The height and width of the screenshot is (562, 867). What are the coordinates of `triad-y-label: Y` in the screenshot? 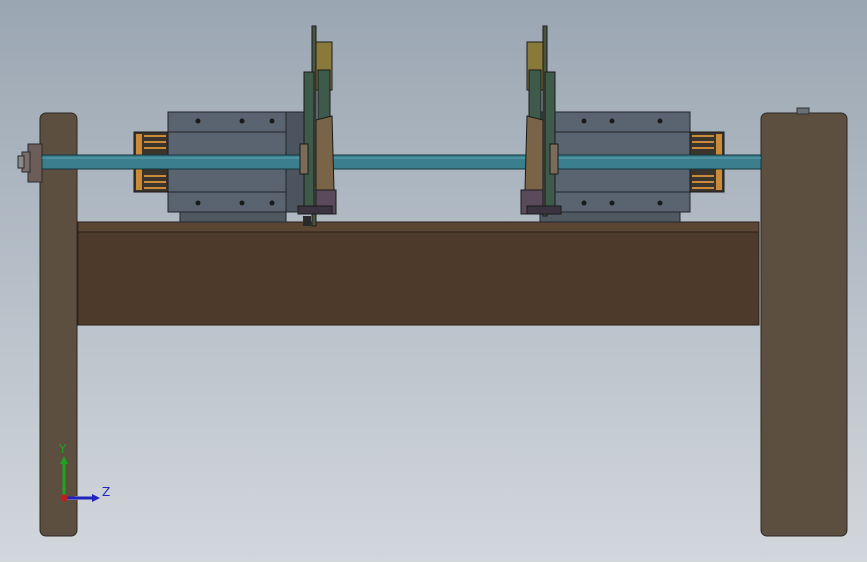 It's located at (63, 449).